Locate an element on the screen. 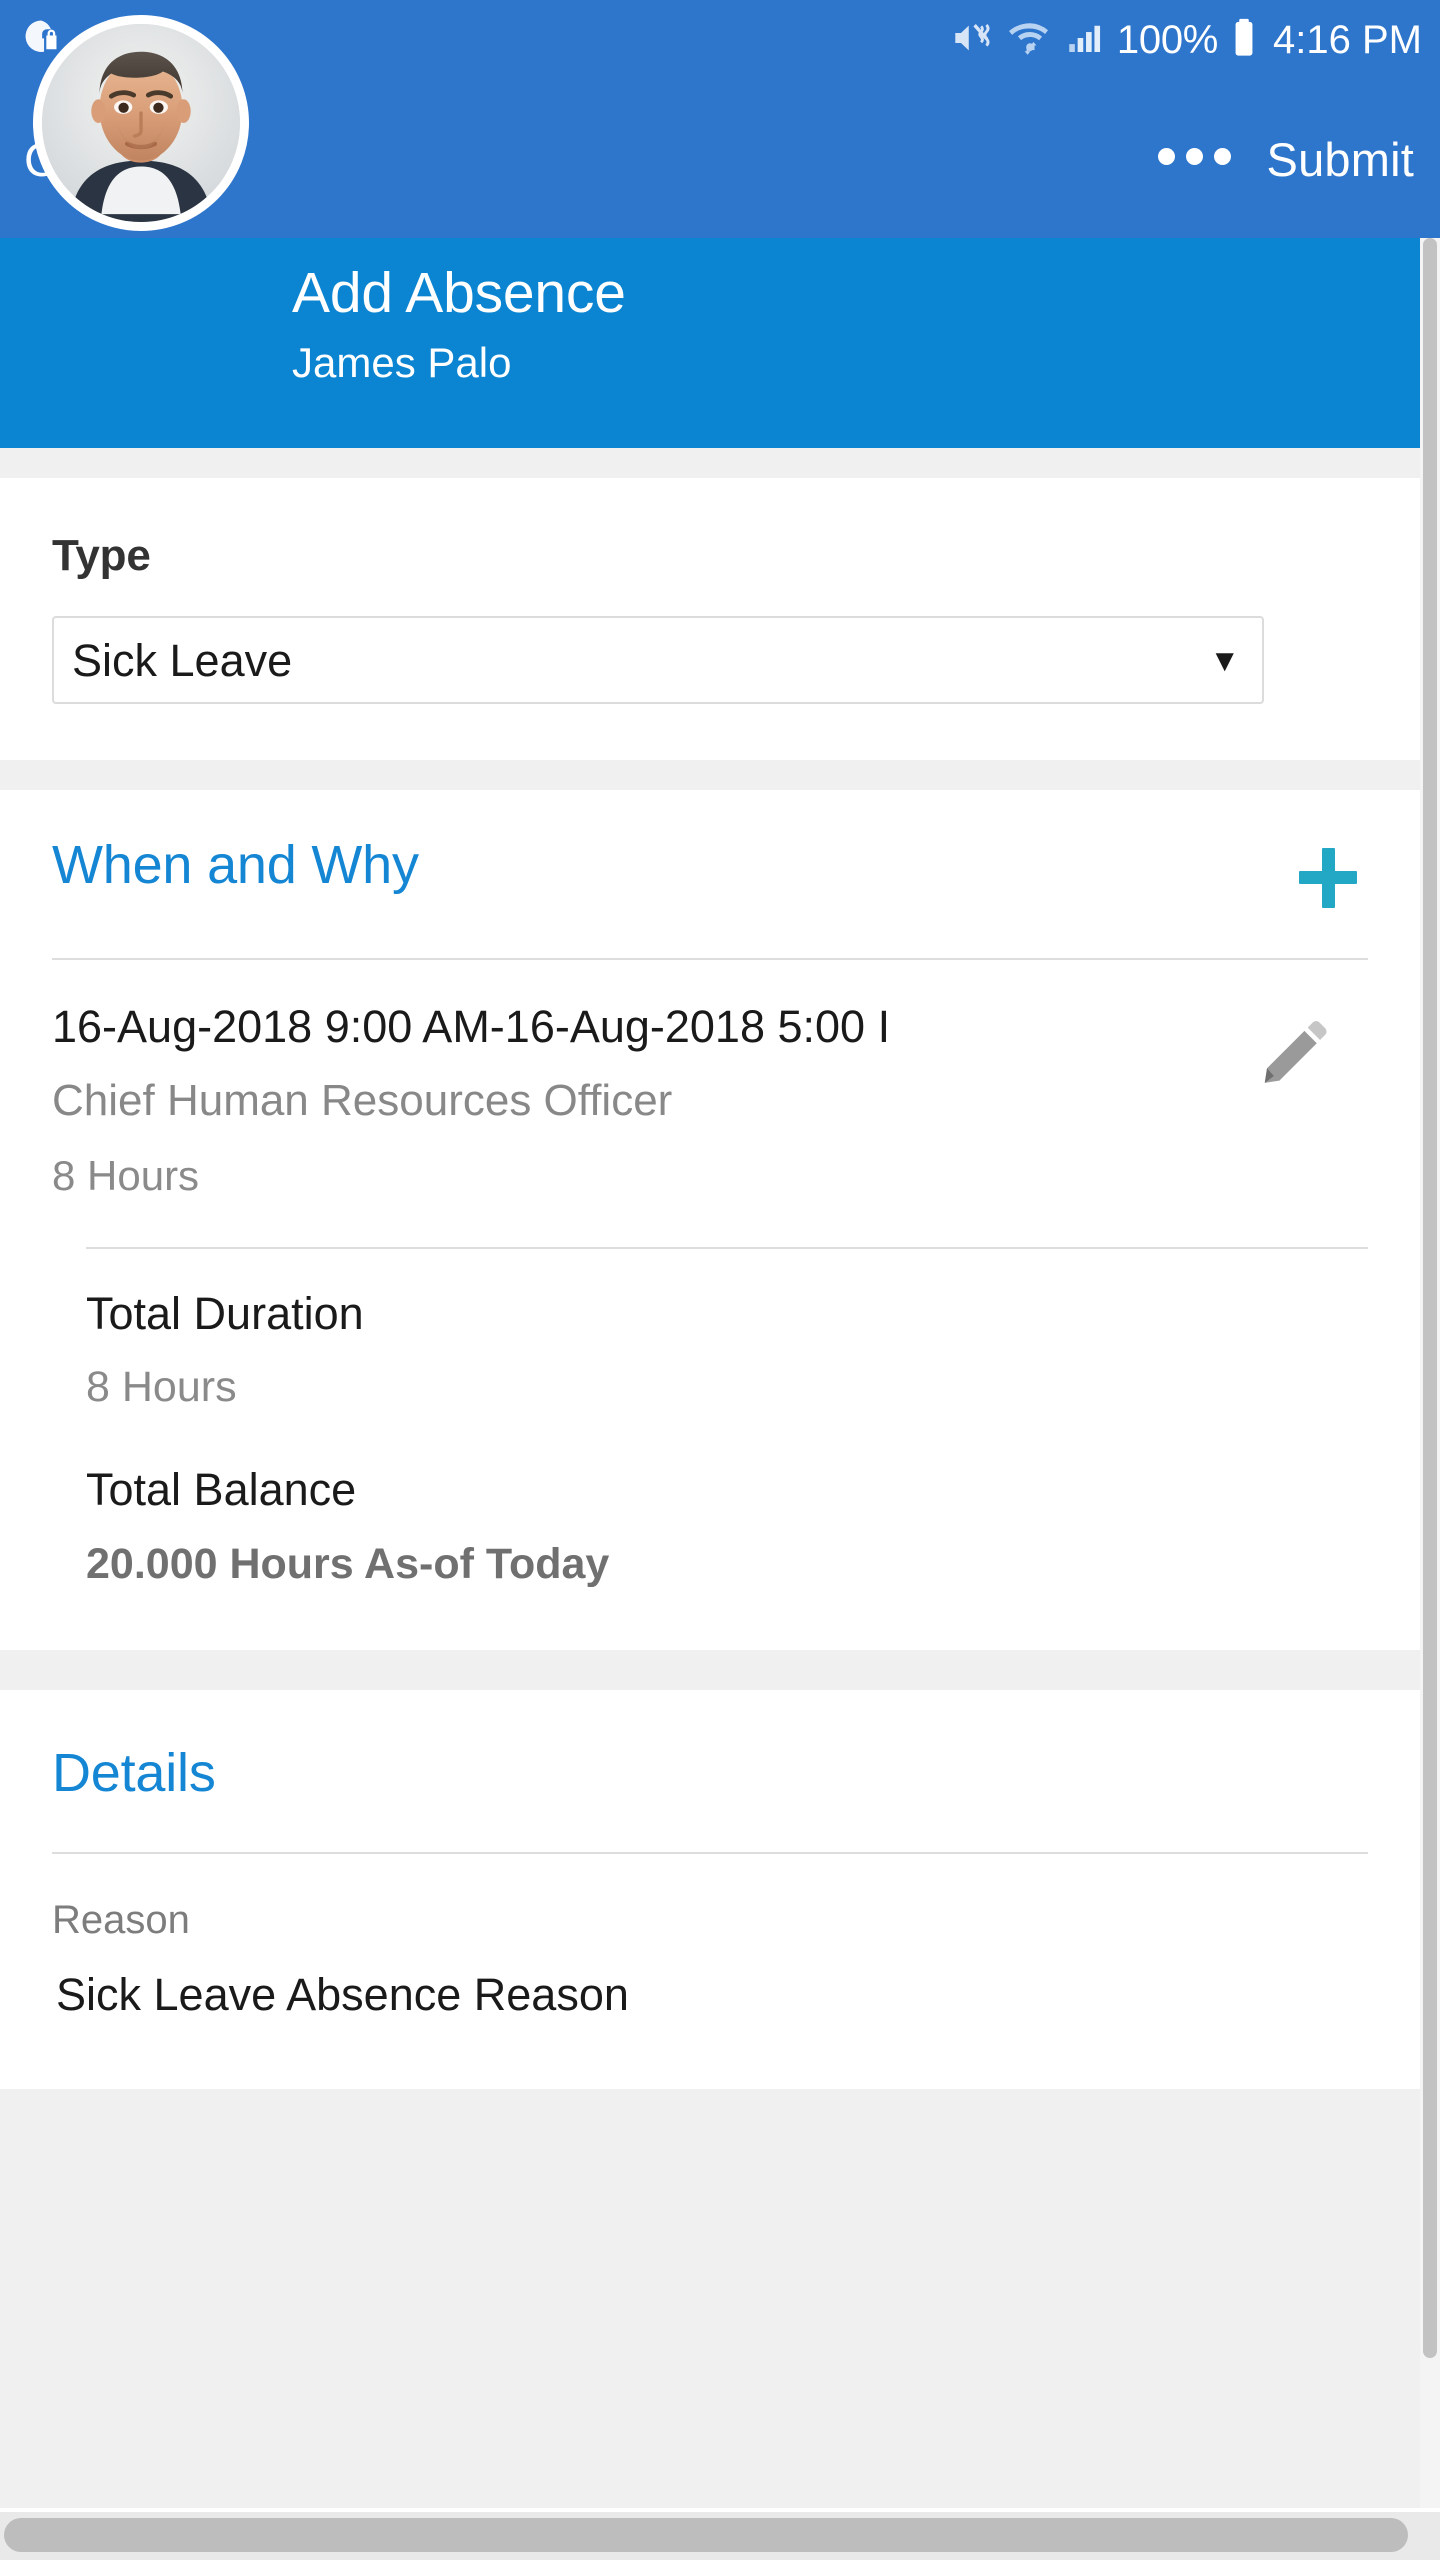 Image resolution: width=1440 pixels, height=2560 pixels. employee-name: James Palo is located at coordinates (402, 362).